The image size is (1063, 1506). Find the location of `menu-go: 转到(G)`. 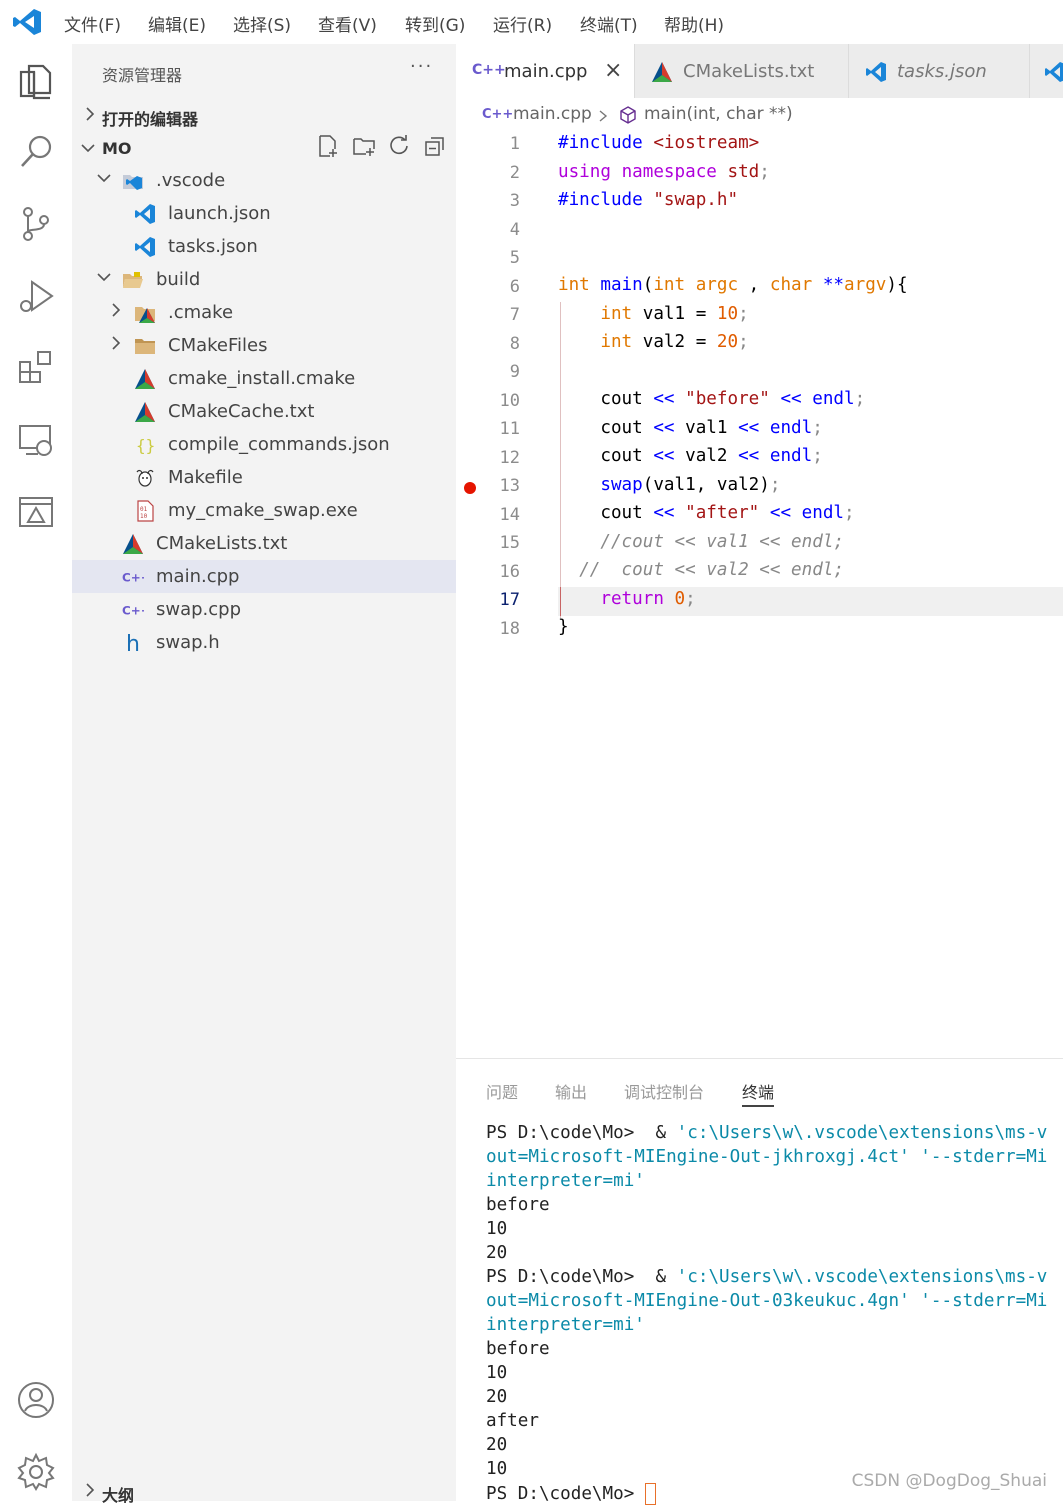

menu-go: 转到(G) is located at coordinates (435, 23).